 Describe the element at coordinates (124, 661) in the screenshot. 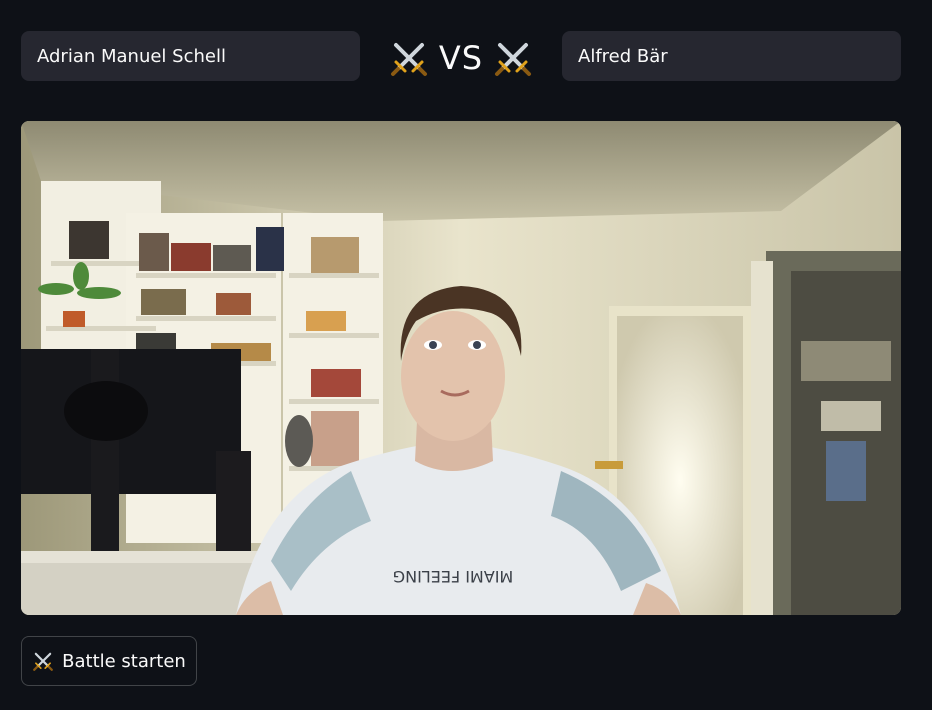

I see `battle-button-label: Battle starten` at that location.